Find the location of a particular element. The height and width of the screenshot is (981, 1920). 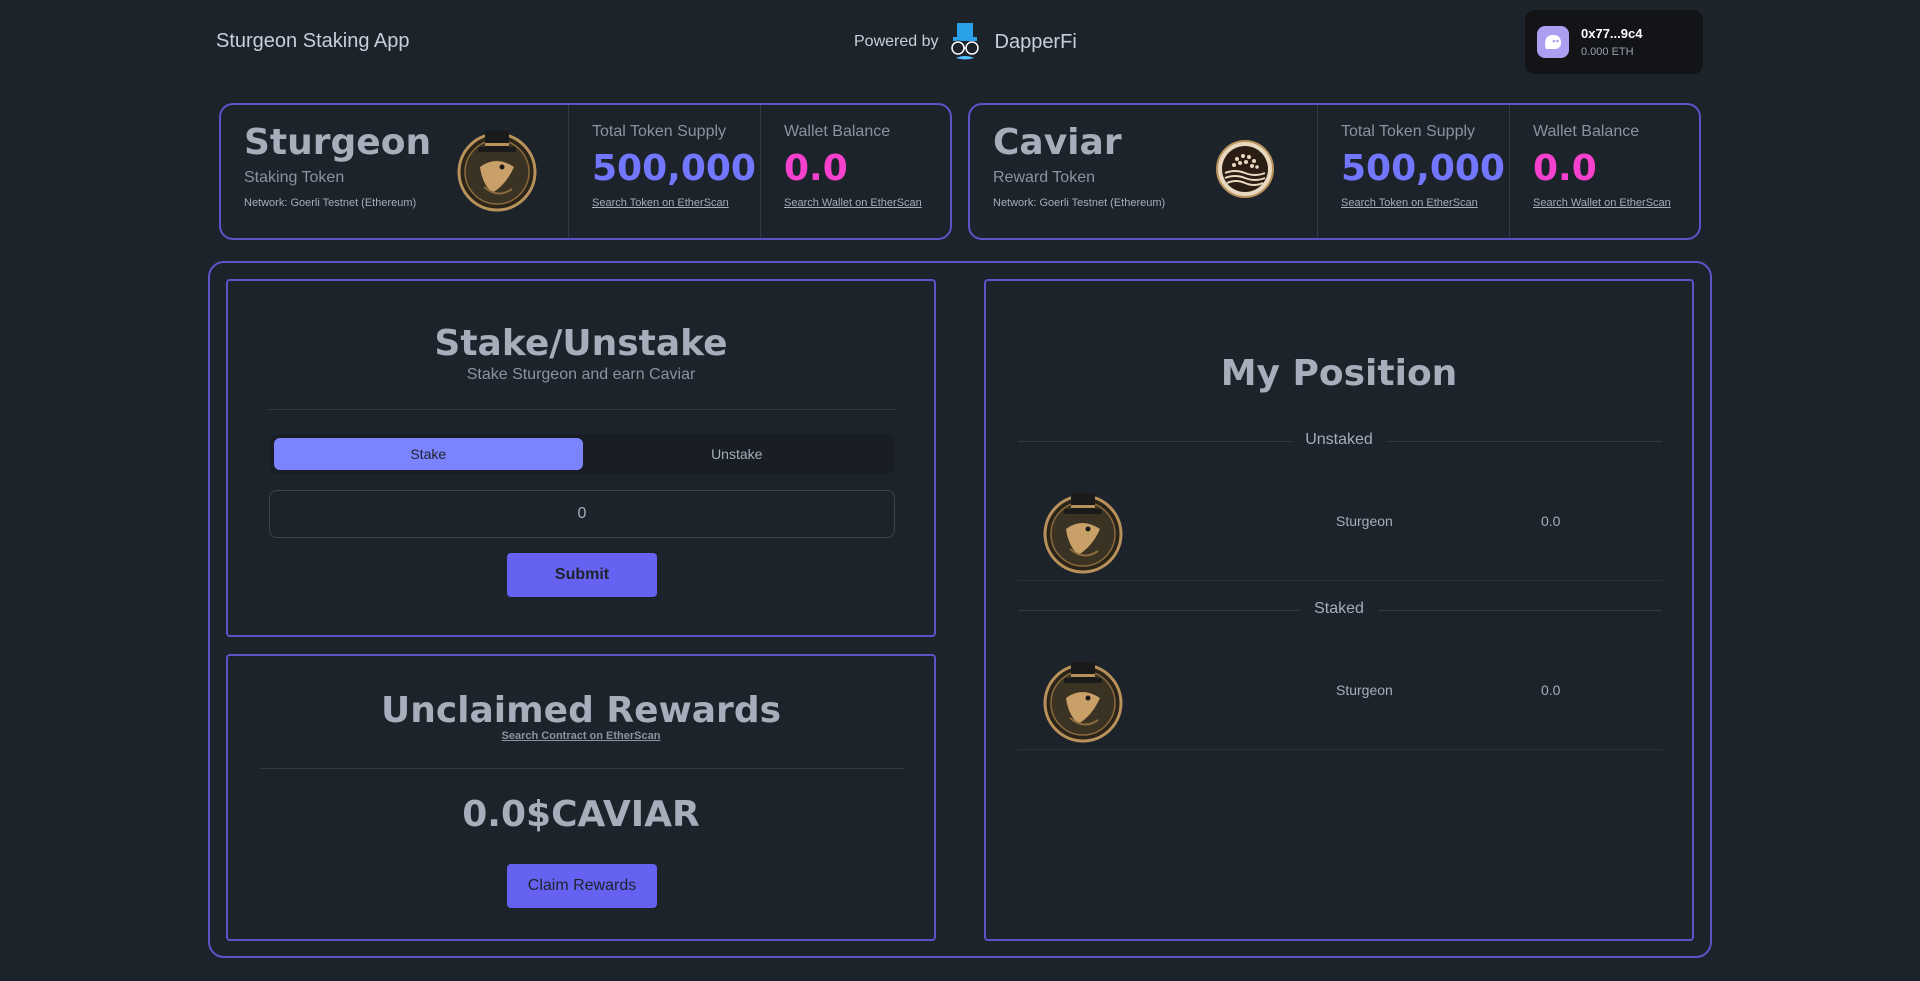

wallet-address: 0x77...9c4 is located at coordinates (1612, 33).